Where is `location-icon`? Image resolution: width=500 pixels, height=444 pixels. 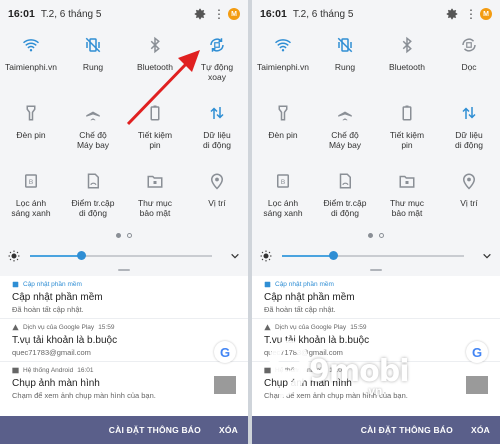
location-icon is located at coordinates (469, 181).